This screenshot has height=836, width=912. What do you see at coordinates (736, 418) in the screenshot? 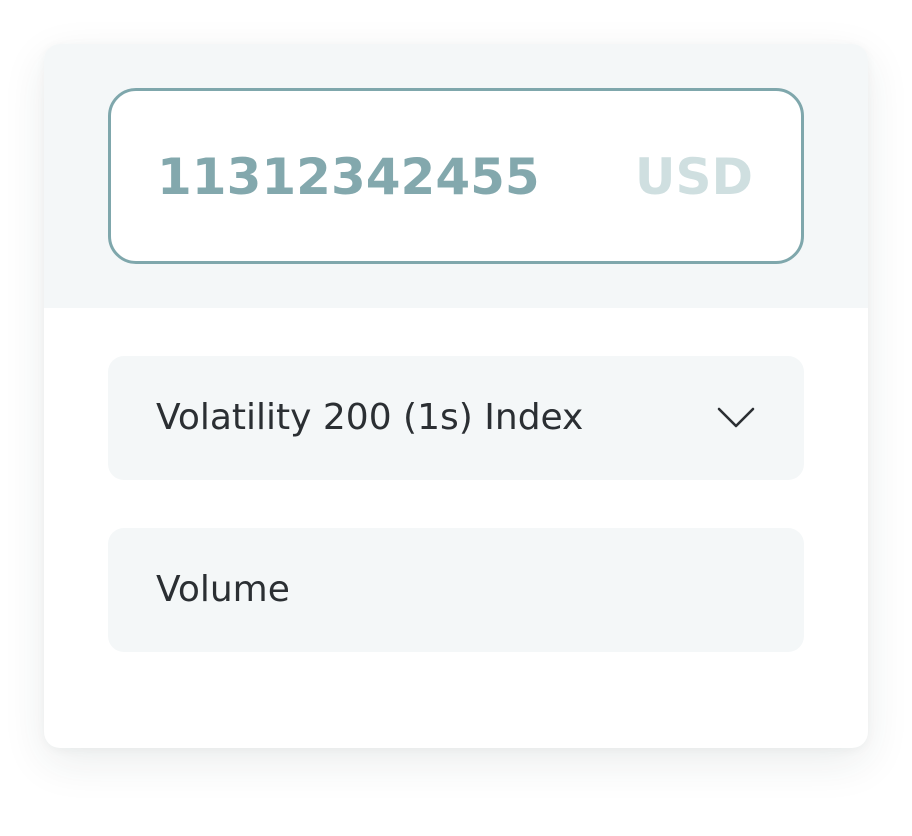
I see `chevron-down-icon` at bounding box center [736, 418].